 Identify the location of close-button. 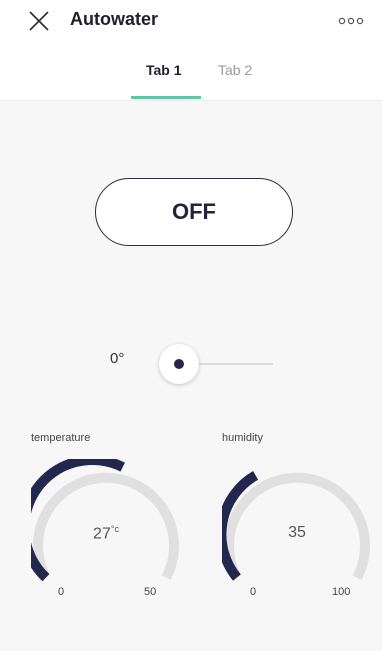
(39, 21).